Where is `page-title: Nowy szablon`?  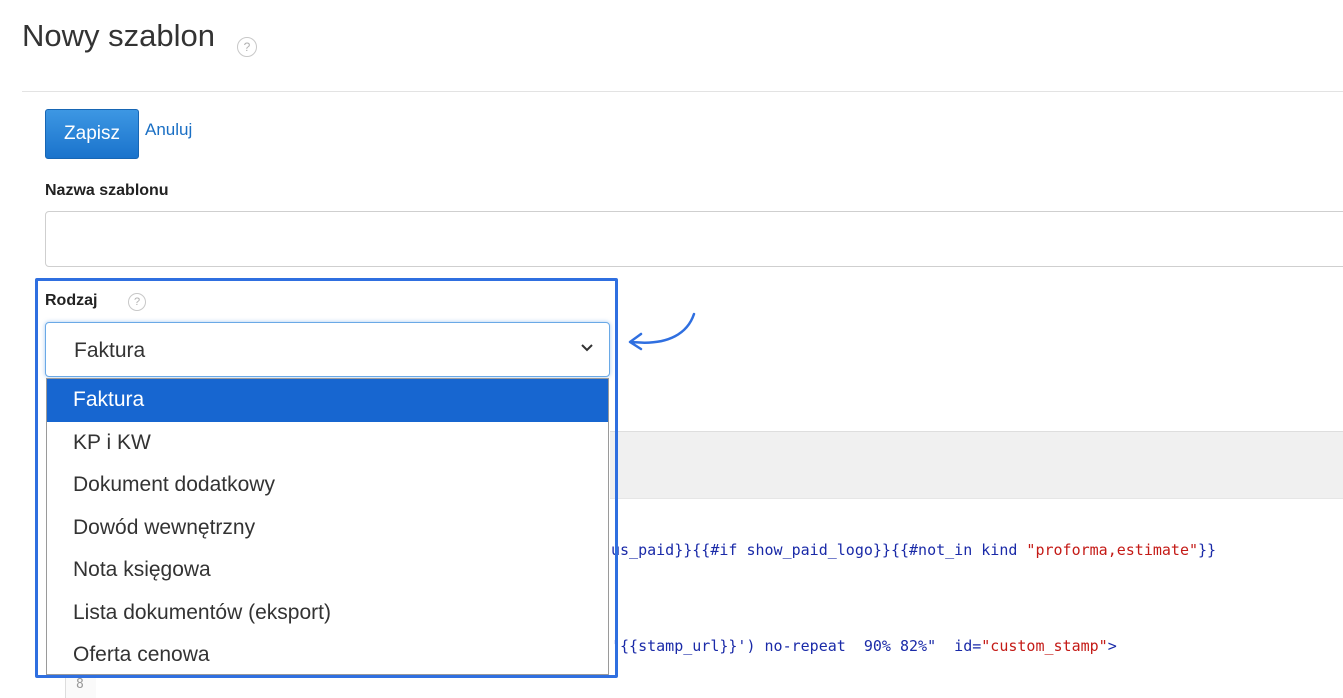 page-title: Nowy szablon is located at coordinates (118, 35).